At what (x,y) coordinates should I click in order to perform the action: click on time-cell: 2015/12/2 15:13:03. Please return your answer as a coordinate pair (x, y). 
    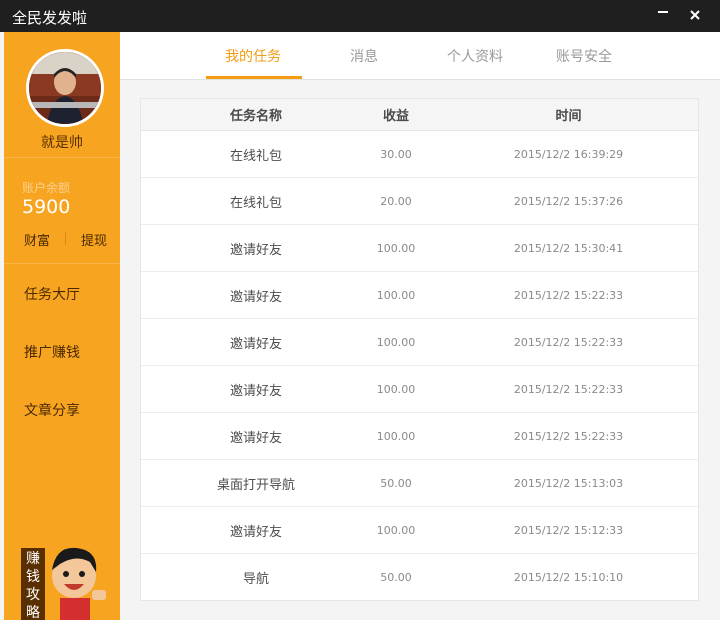
    Looking at the image, I should click on (568, 483).